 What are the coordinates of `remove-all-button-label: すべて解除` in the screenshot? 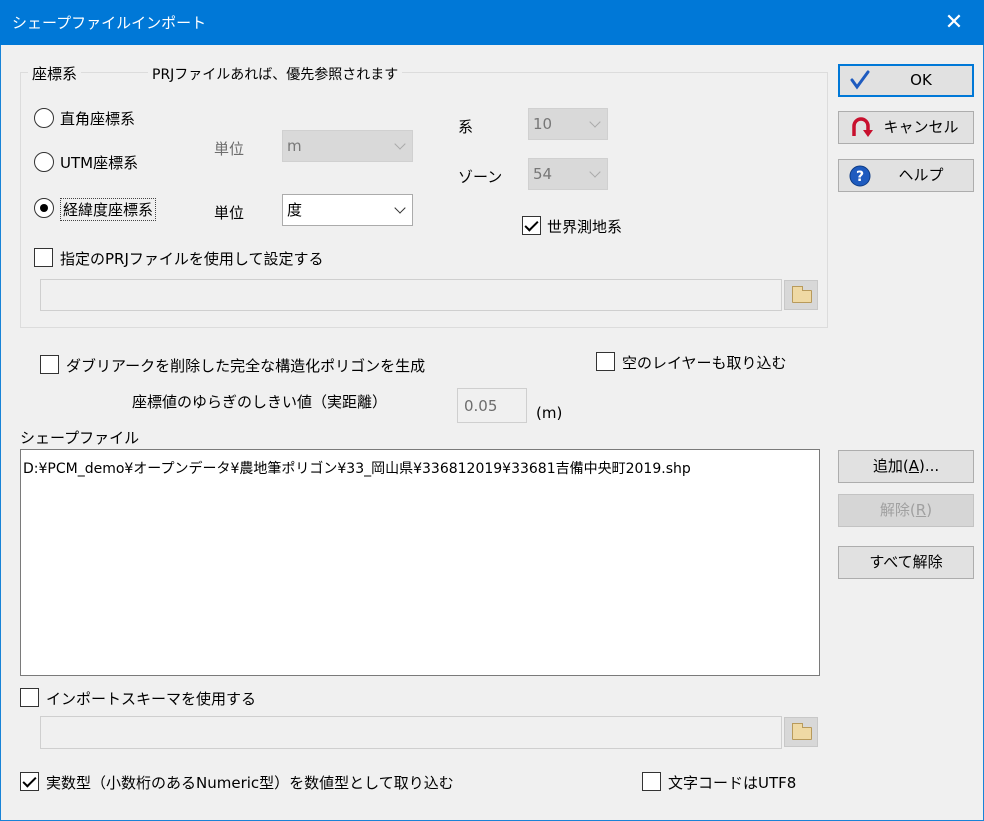 It's located at (906, 562).